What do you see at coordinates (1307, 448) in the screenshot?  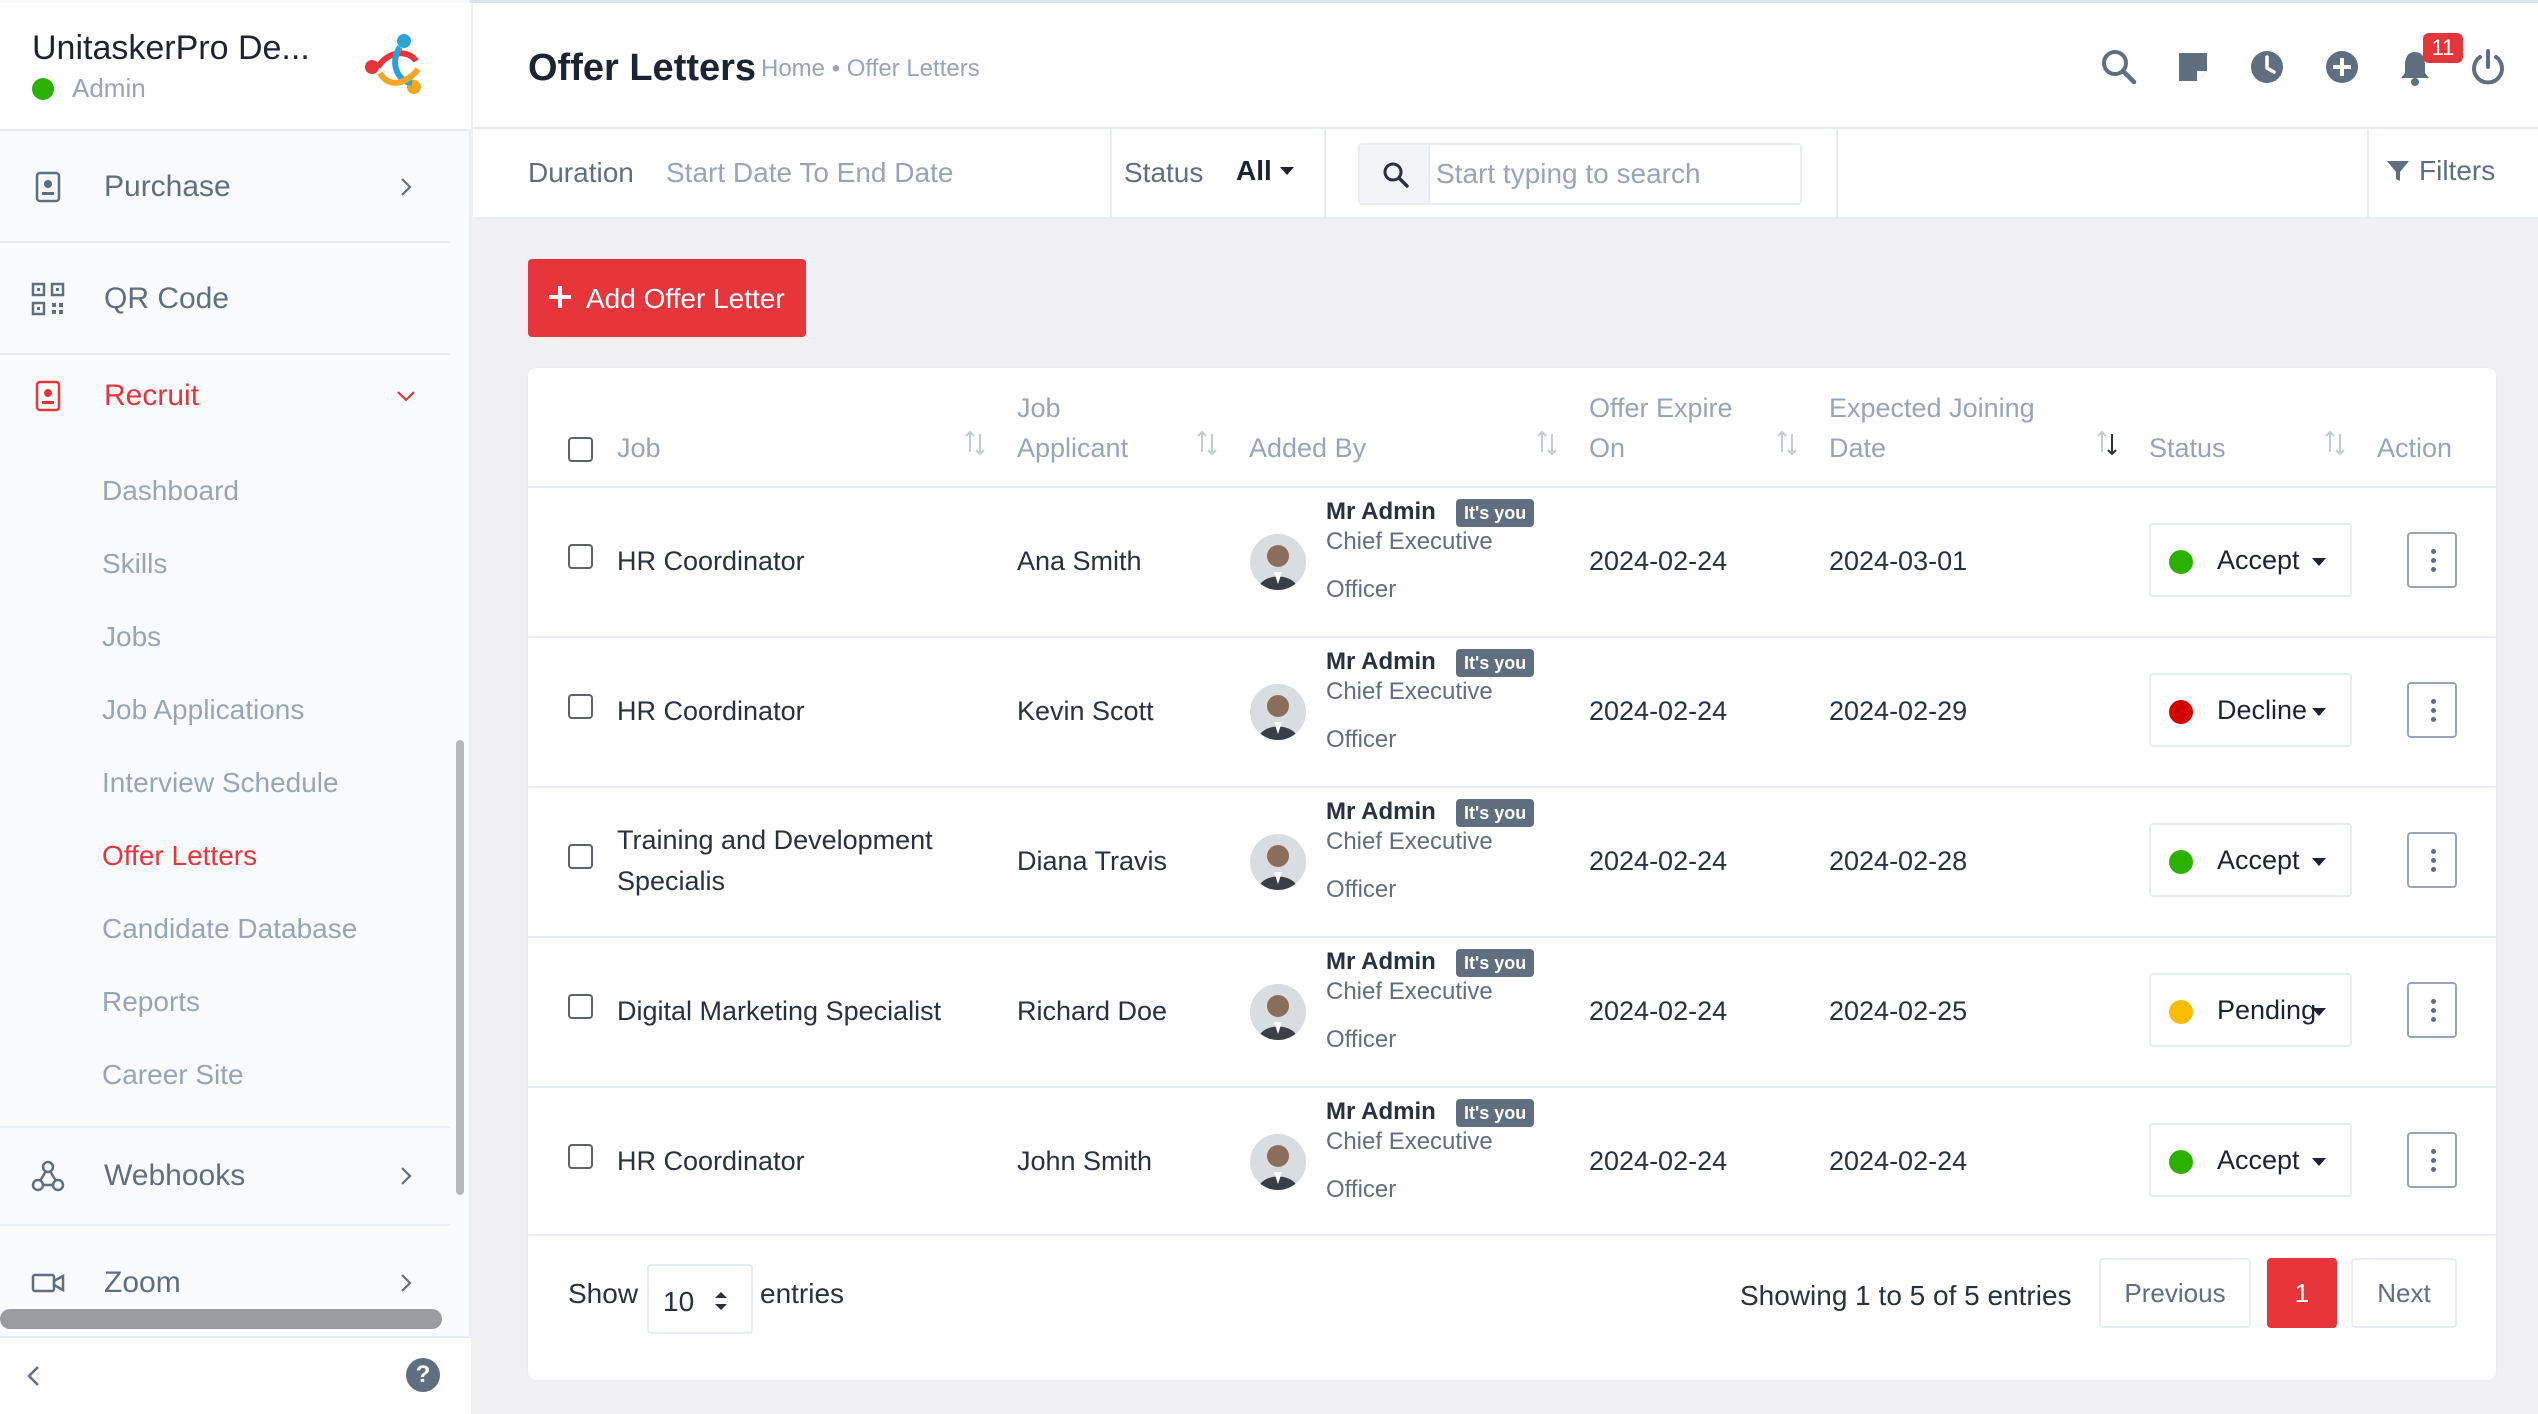 I see `column-header-added-by: Added By` at bounding box center [1307, 448].